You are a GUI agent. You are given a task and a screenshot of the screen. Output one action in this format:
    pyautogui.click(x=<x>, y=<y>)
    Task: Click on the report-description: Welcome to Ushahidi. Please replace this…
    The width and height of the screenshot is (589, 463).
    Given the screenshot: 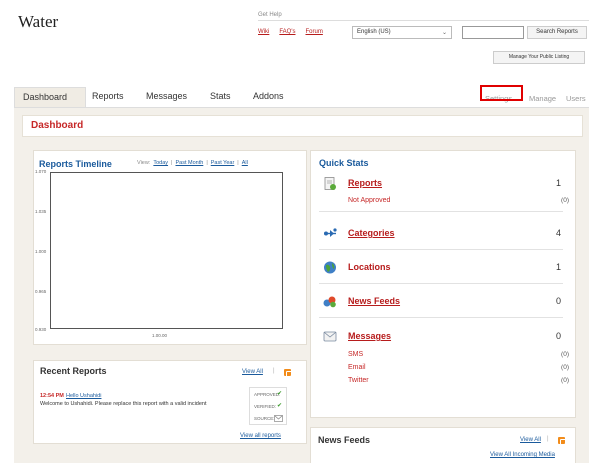 What is the action you would take?
    pyautogui.click(x=123, y=404)
    